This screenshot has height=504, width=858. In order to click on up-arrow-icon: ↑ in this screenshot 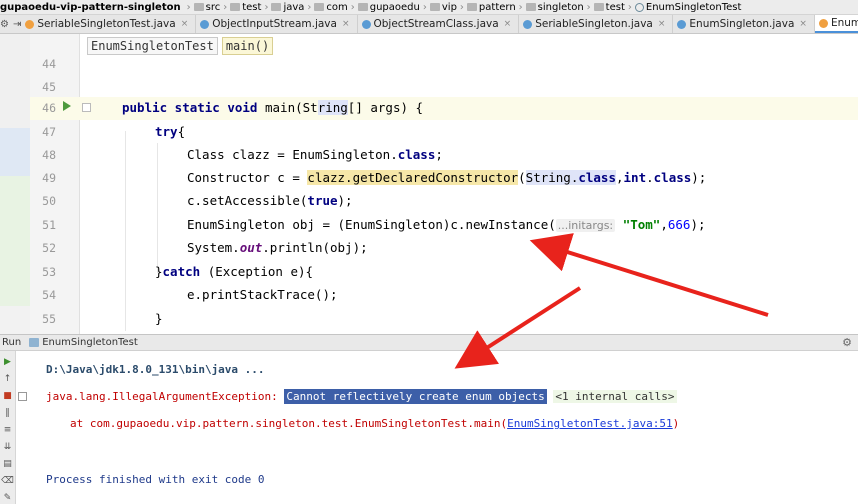, I will do `click(7, 378)`.